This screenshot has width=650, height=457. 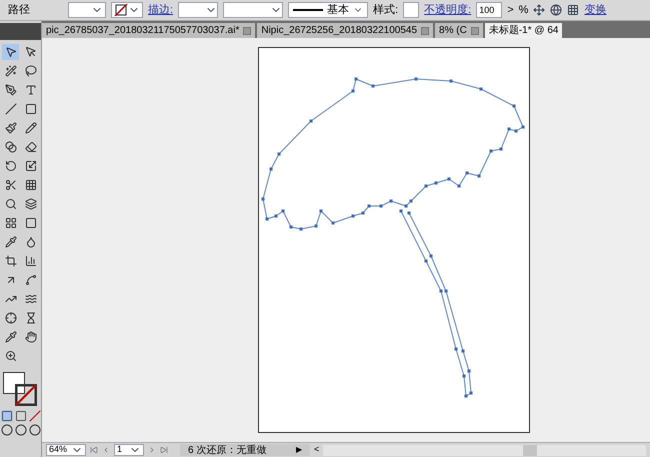 I want to click on lasso-icon, so click(x=30, y=71).